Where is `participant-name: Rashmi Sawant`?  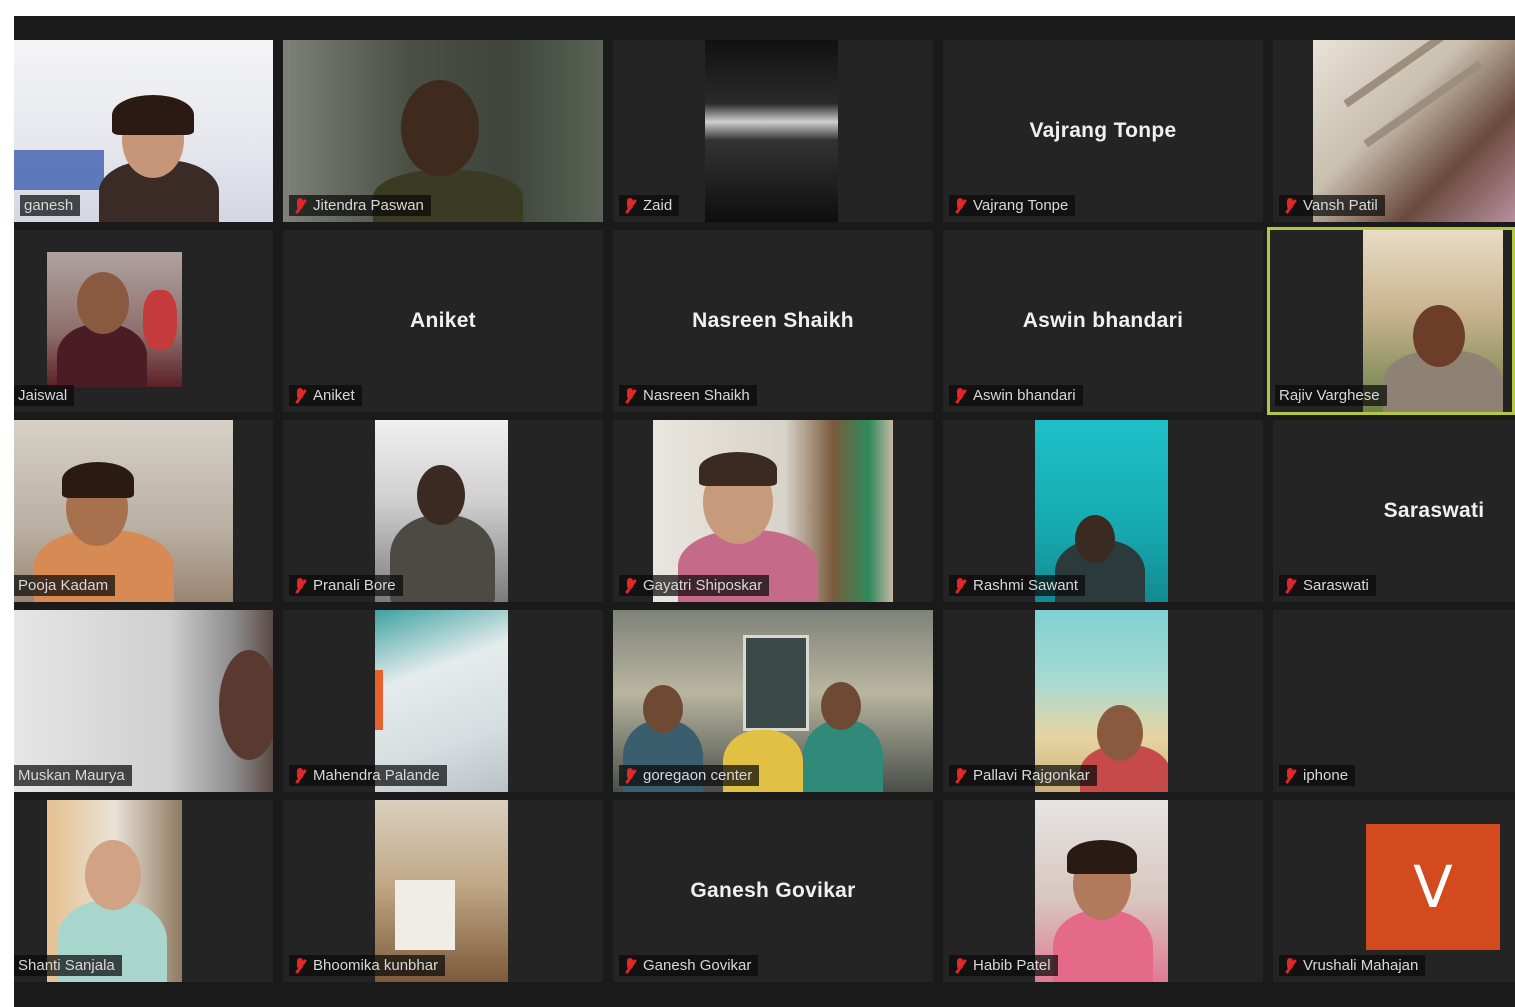 participant-name: Rashmi Sawant is located at coordinates (1026, 585).